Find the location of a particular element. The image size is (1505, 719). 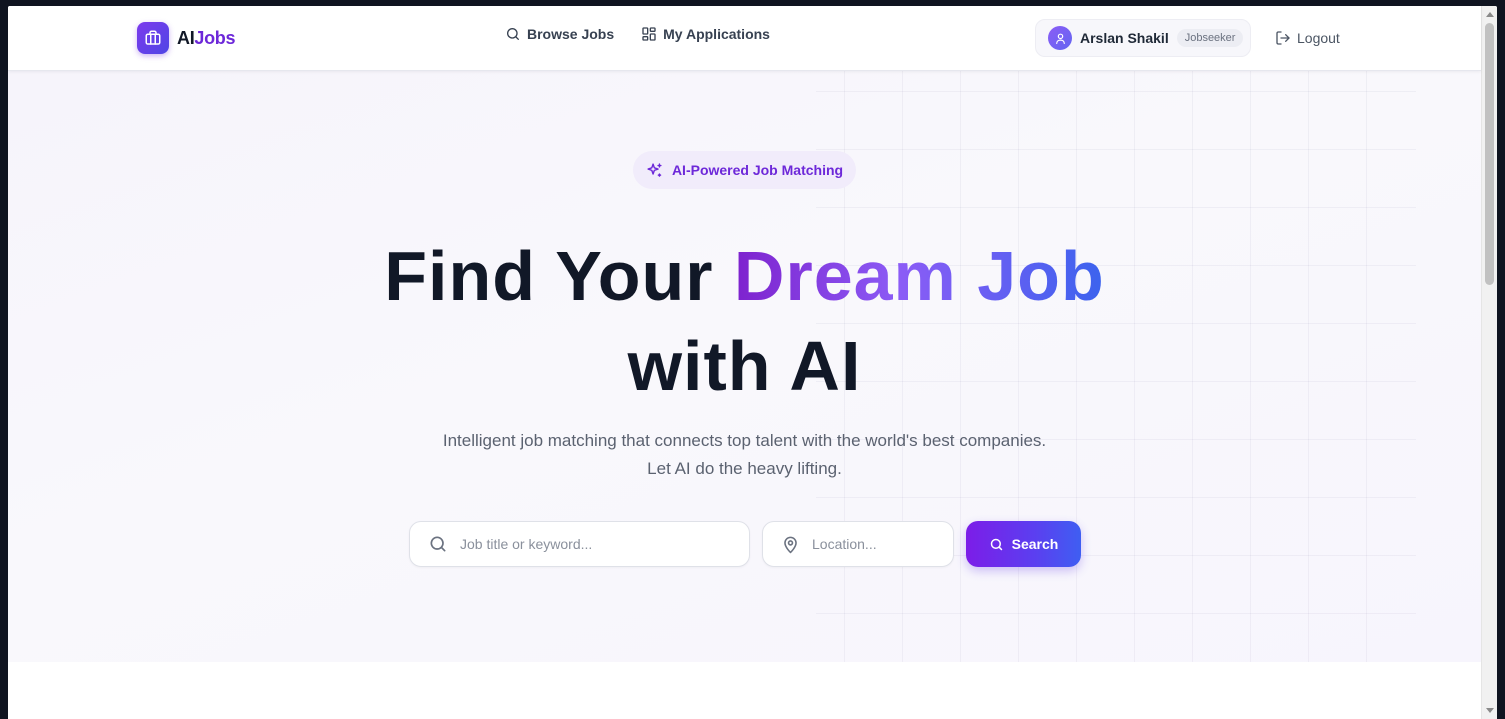

search-button-label: Search is located at coordinates (1035, 544).